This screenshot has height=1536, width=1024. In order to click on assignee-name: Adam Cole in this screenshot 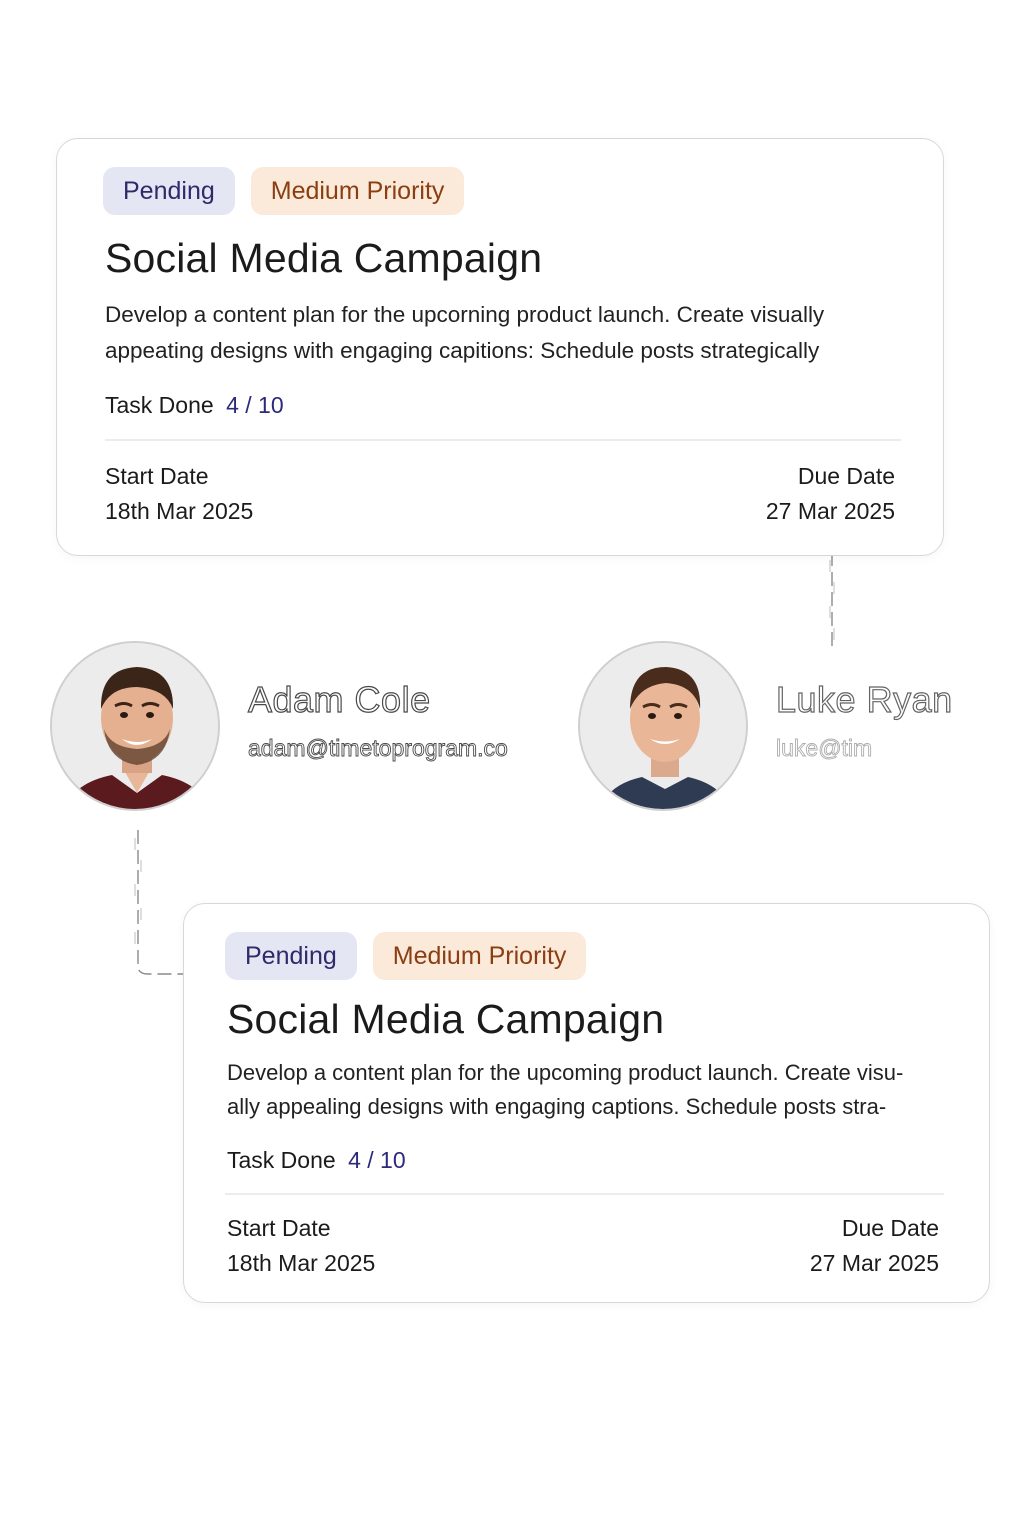, I will do `click(339, 699)`.